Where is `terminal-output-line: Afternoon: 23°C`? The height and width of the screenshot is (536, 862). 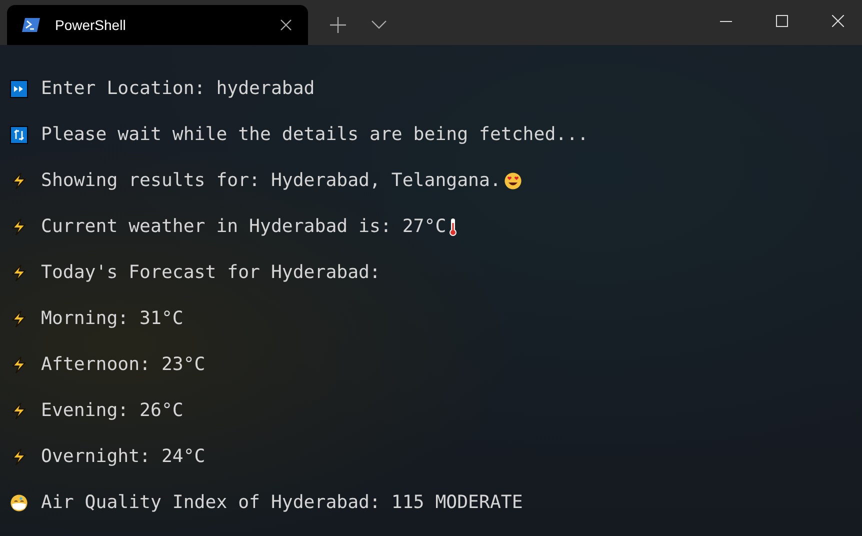 terminal-output-line: Afternoon: 23°C is located at coordinates (123, 365).